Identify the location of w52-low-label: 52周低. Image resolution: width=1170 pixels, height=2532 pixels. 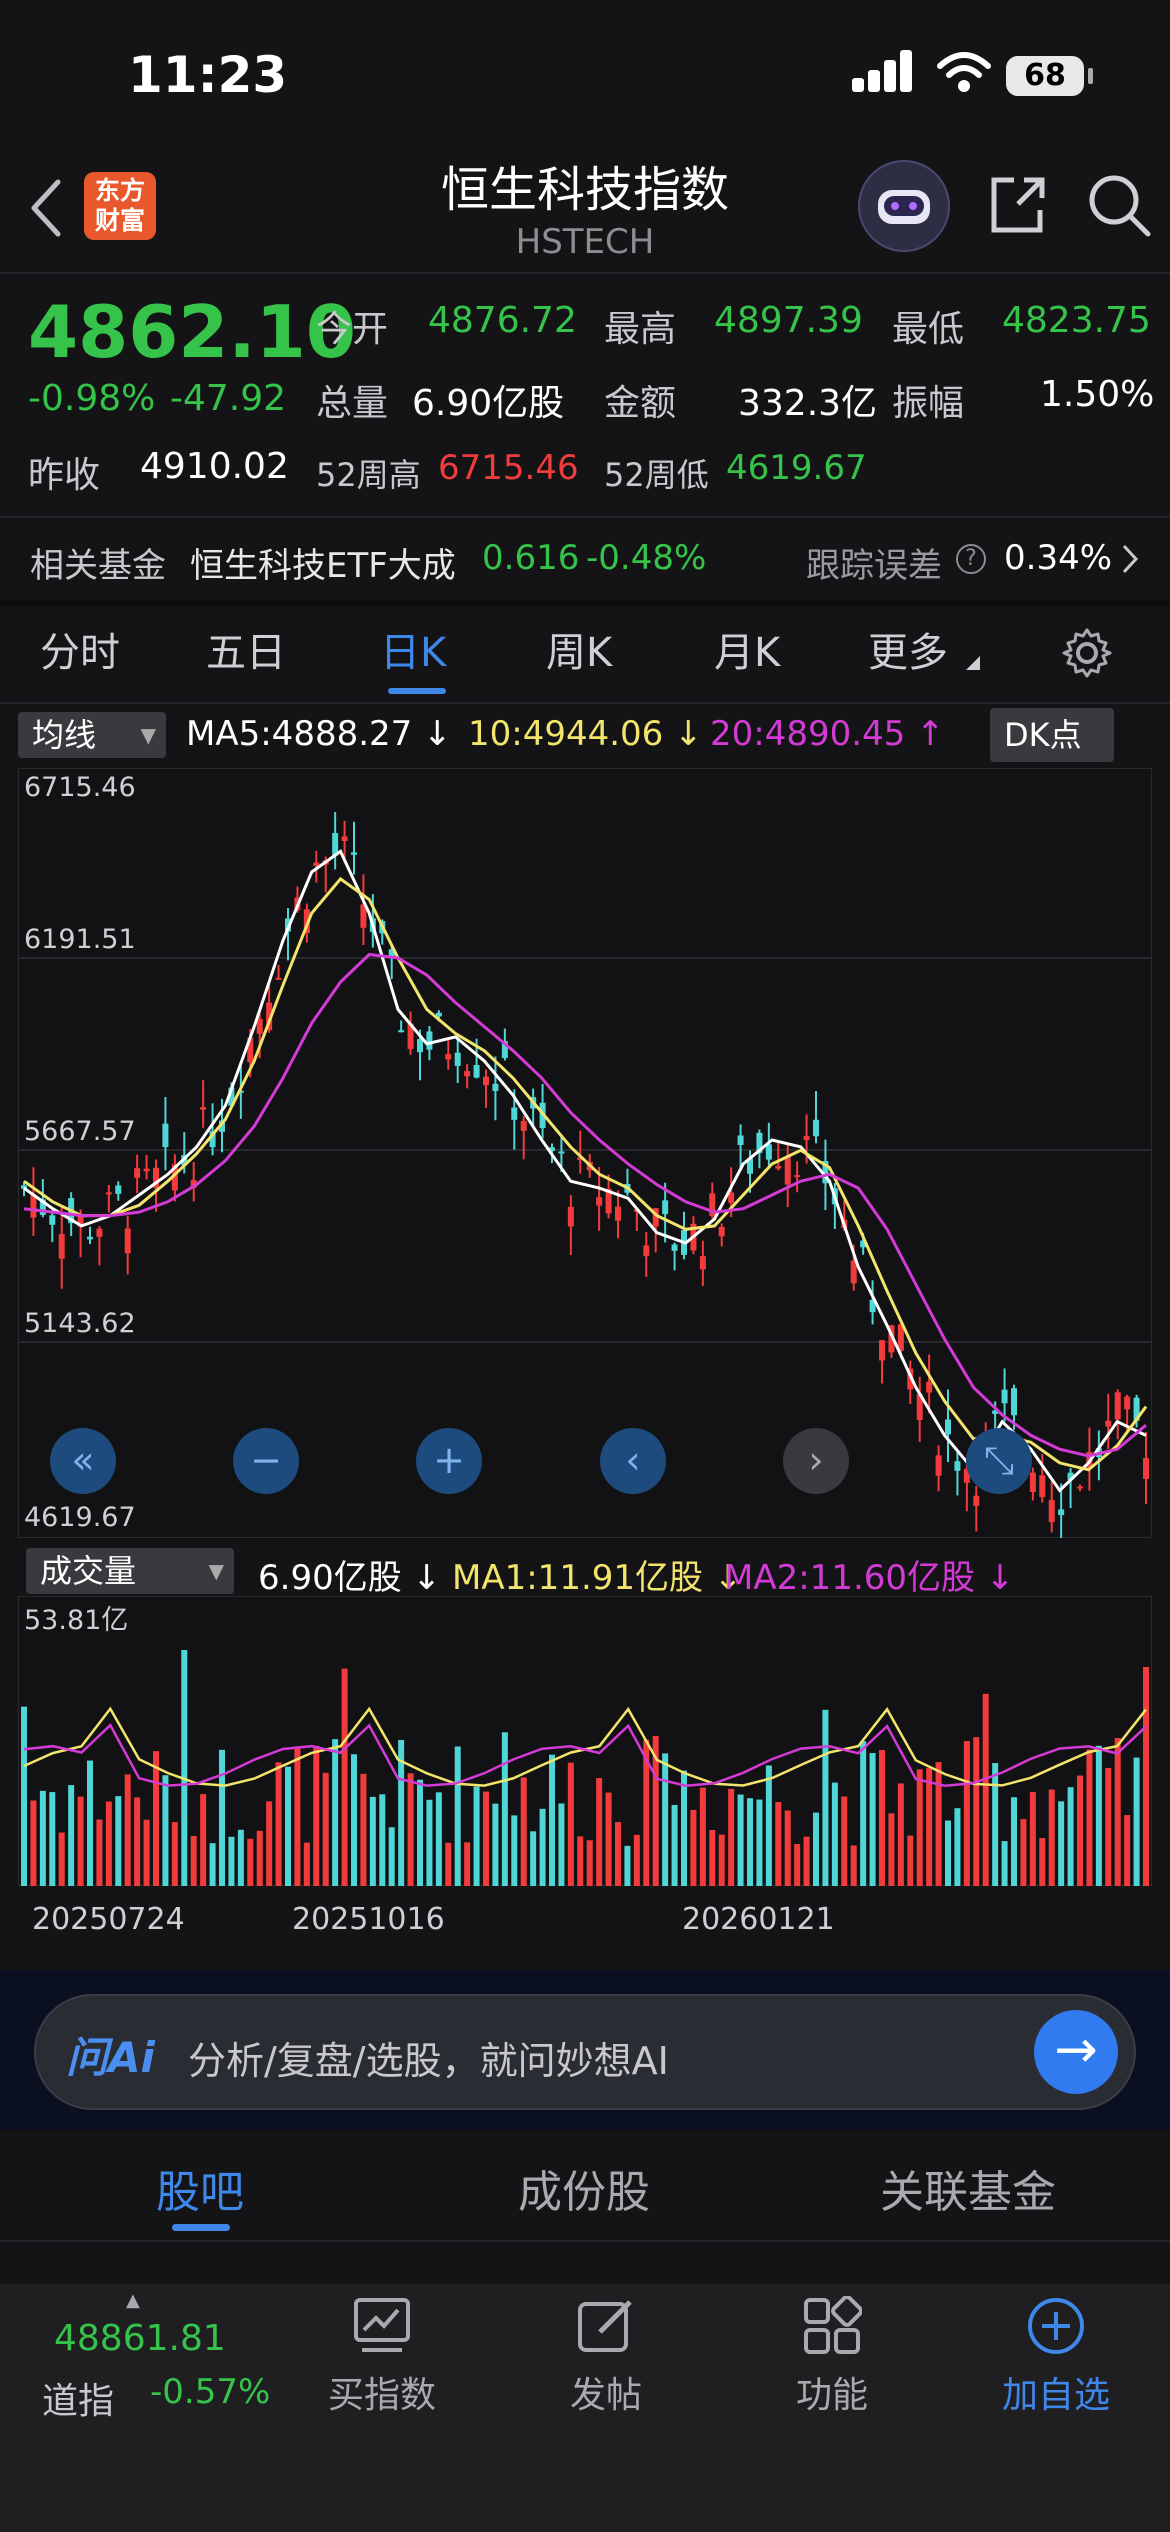
(656, 475).